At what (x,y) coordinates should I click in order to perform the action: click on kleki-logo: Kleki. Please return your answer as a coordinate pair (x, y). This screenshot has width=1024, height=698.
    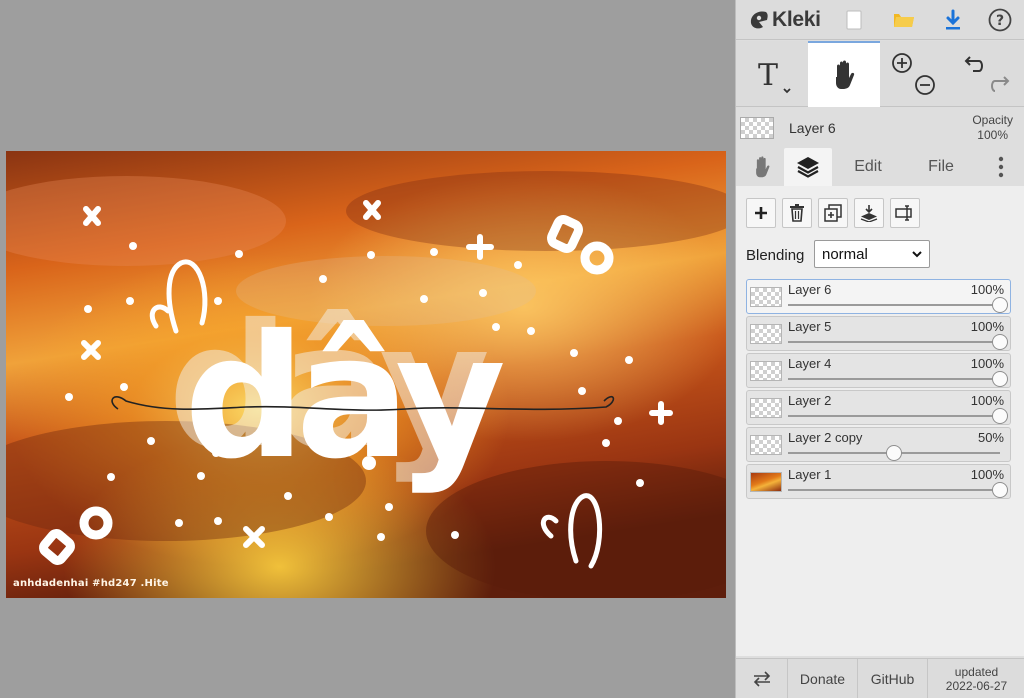
    Looking at the image, I should click on (784, 20).